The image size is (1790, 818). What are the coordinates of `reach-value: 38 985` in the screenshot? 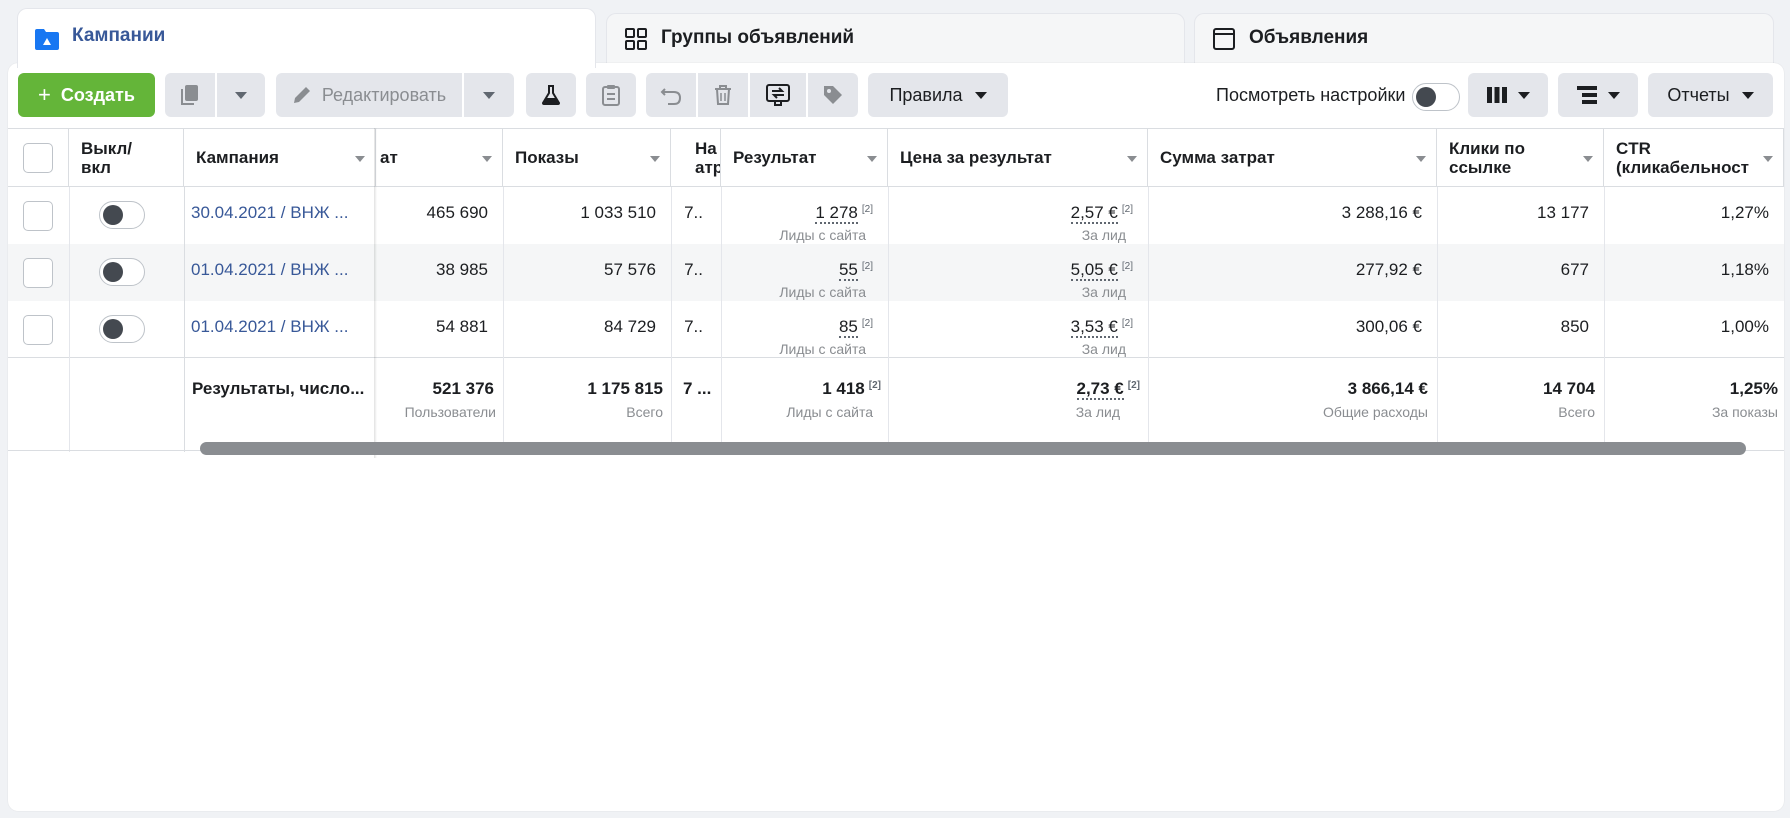 It's located at (462, 269).